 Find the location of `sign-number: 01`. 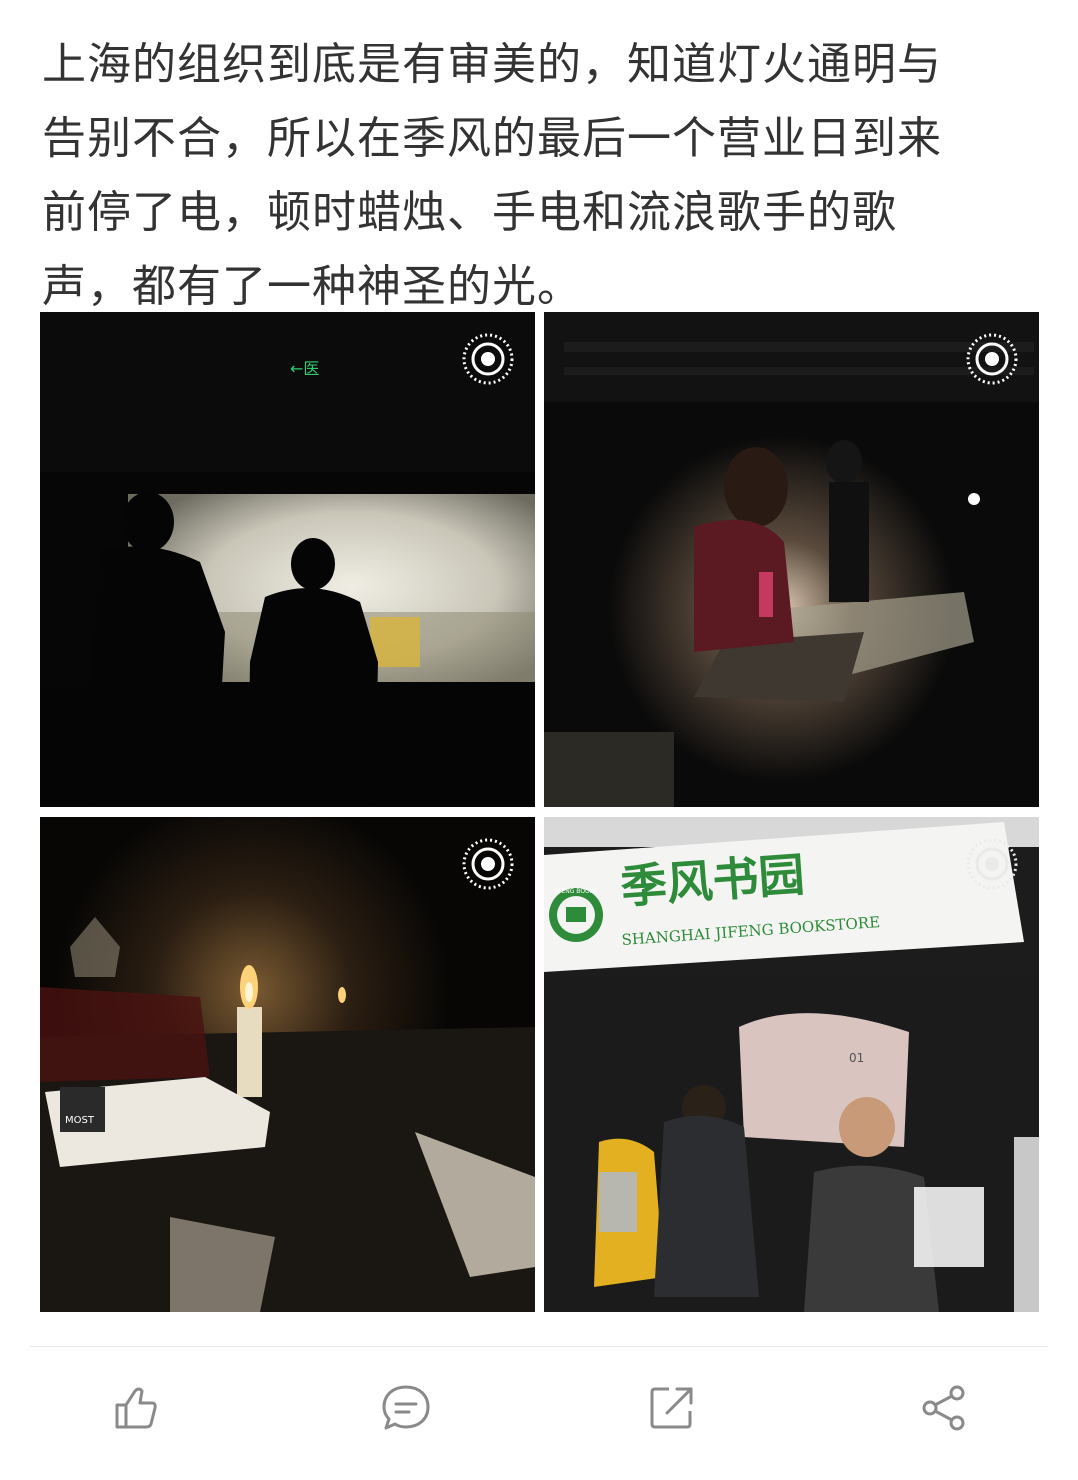

sign-number: 01 is located at coordinates (856, 1058).